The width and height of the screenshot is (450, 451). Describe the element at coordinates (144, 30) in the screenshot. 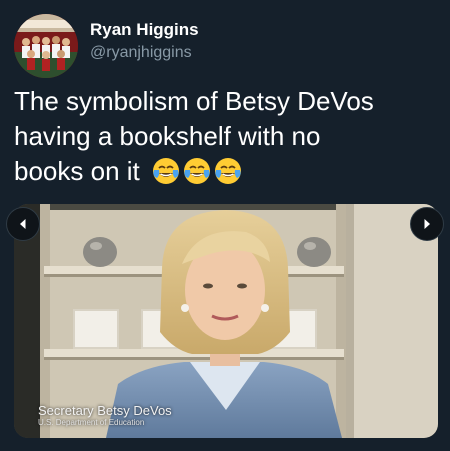

I see `display-name: Ryan Higgins` at that location.